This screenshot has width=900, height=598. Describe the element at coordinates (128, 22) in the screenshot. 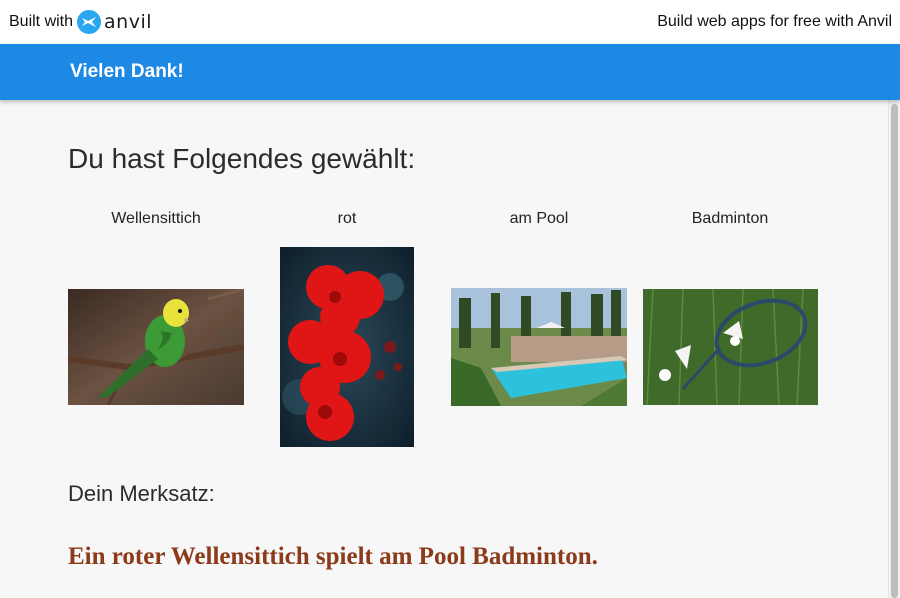

I see `anvil-wordmark: anvil` at that location.